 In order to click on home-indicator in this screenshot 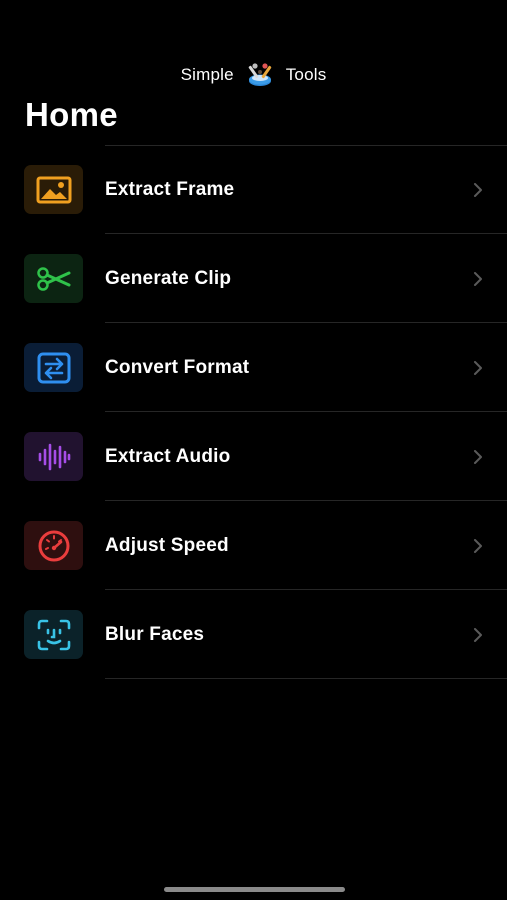, I will do `click(254, 889)`.